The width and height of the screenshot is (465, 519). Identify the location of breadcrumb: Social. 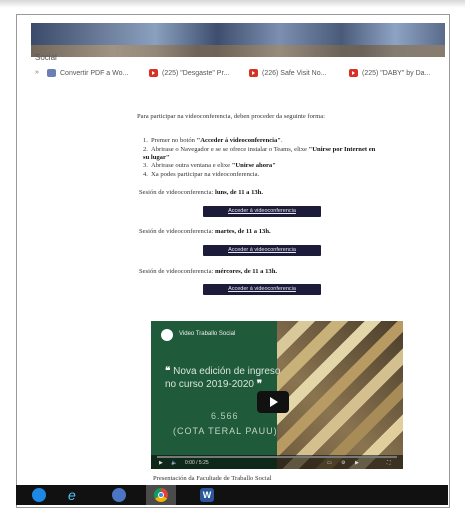
(46, 57).